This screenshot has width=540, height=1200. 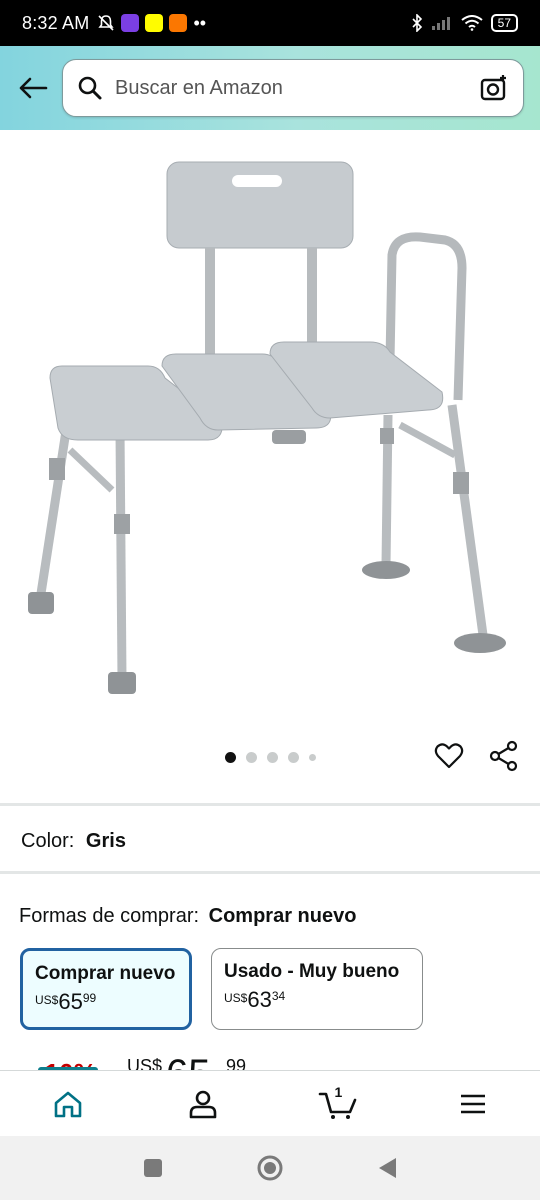 I want to click on back-button, so click(x=33, y=88).